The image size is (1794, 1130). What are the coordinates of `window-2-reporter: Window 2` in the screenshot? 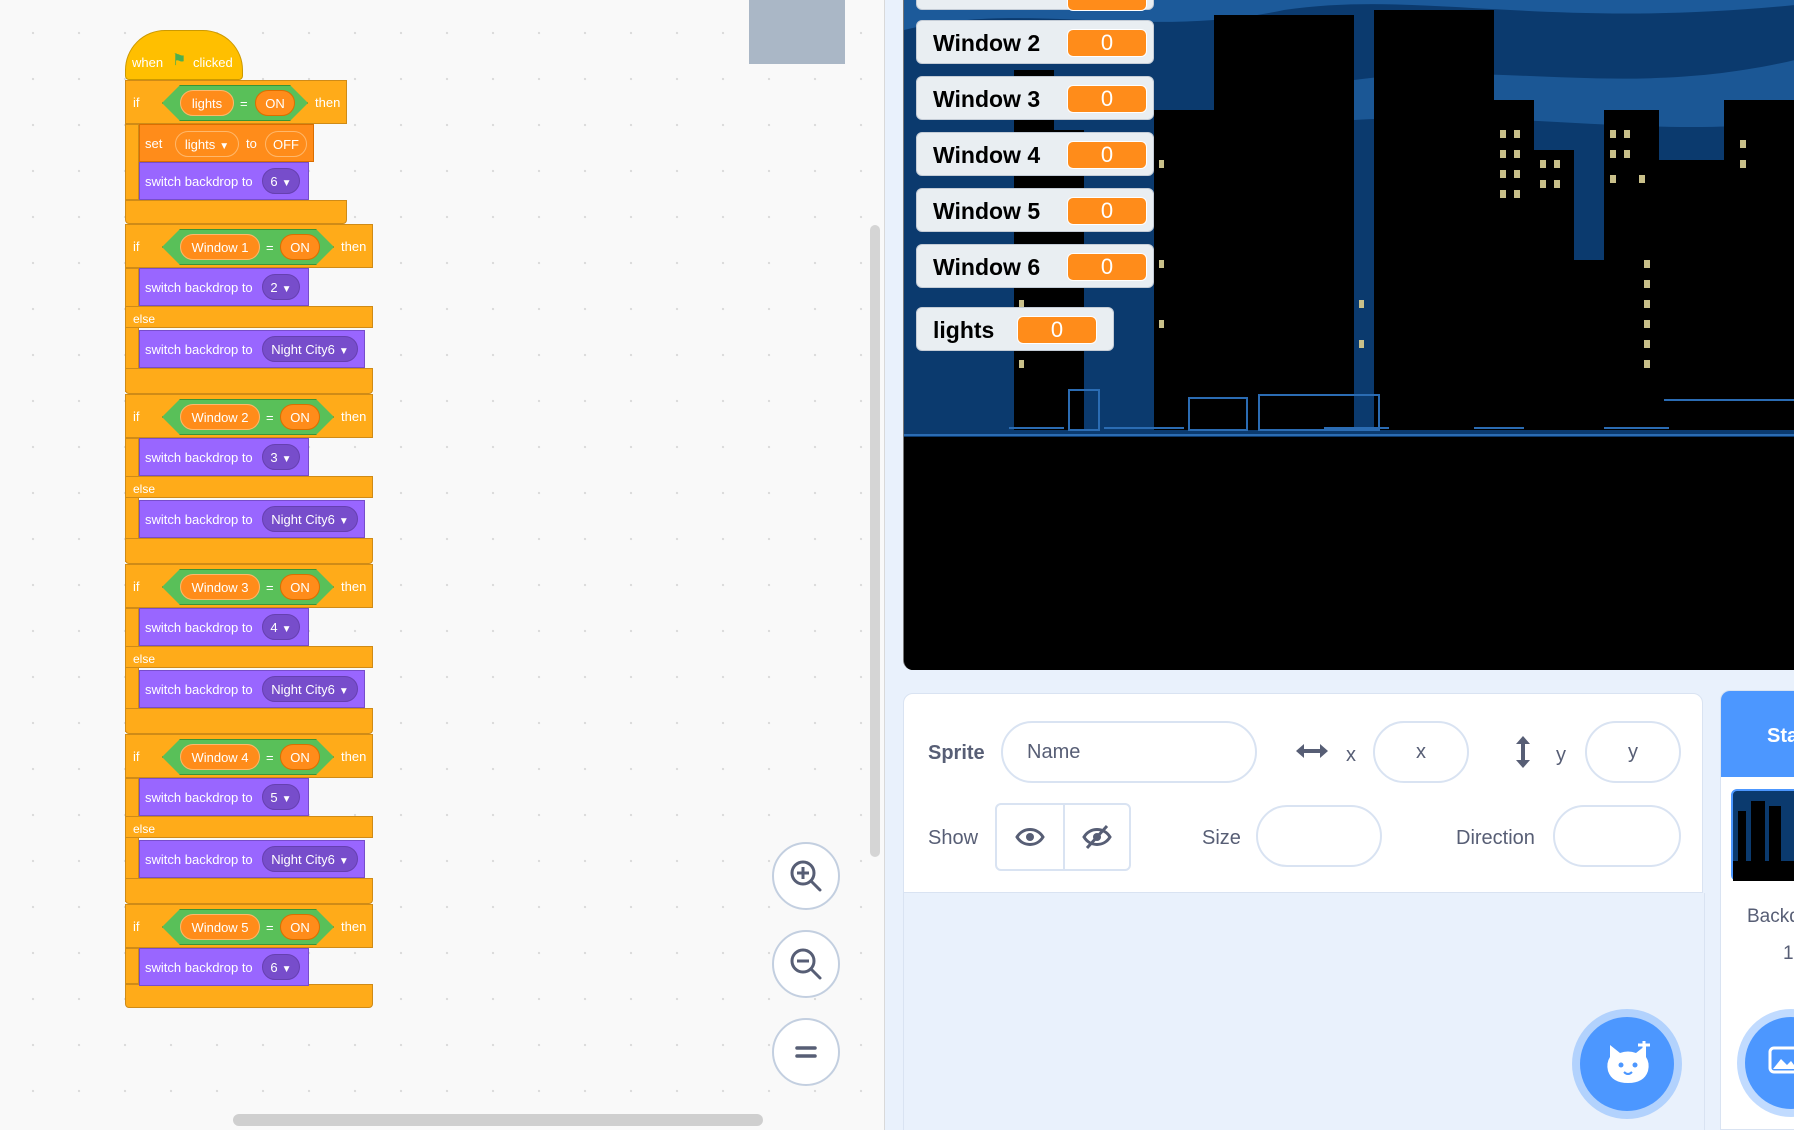 It's located at (220, 417).